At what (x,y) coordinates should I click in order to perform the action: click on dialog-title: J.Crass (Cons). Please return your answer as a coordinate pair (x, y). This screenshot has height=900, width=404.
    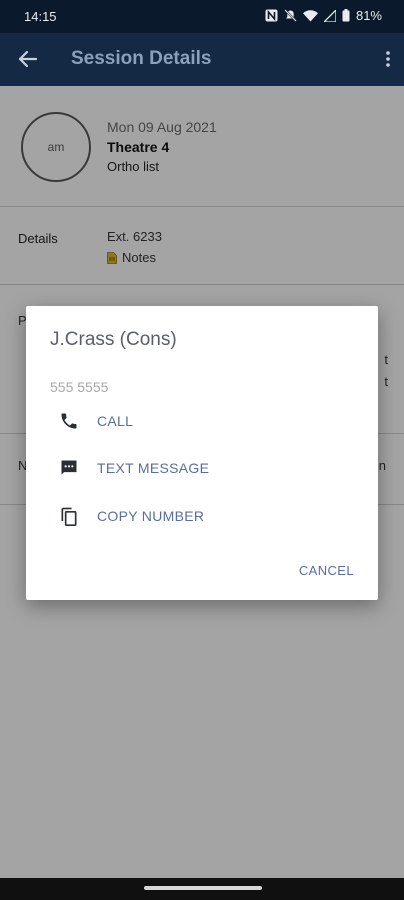
    Looking at the image, I should click on (113, 339).